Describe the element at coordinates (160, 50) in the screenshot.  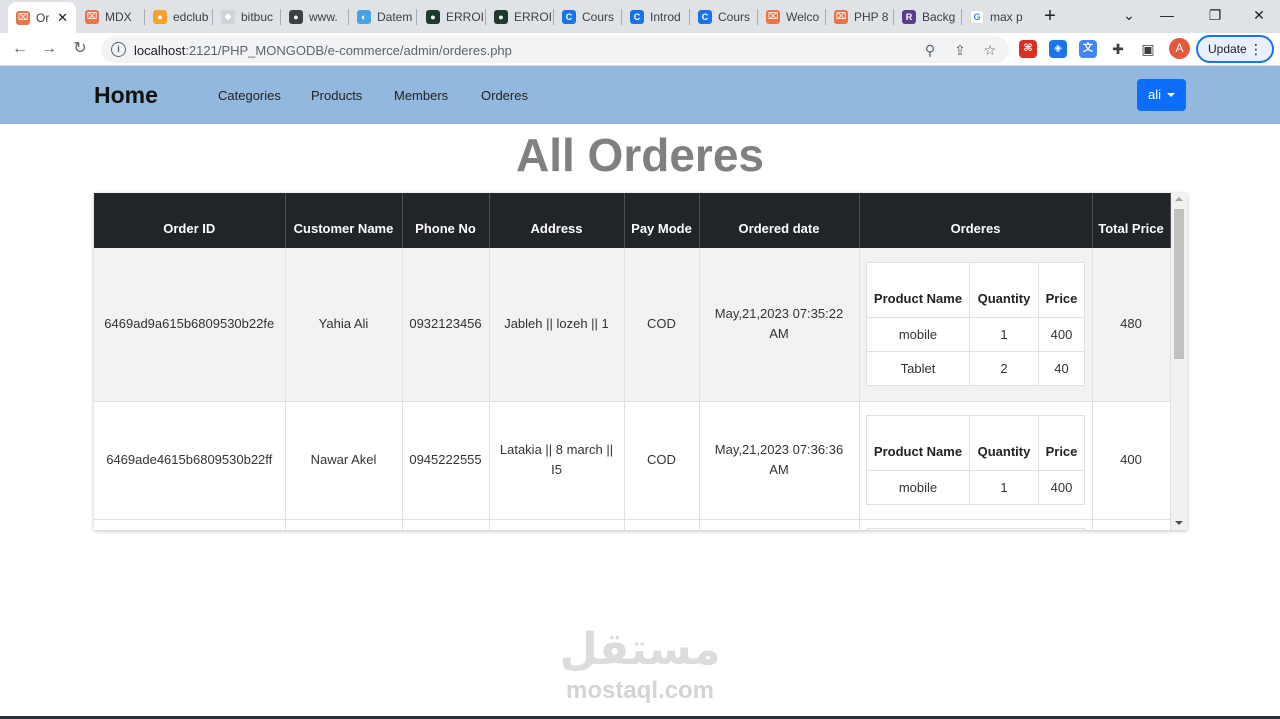
I see `url-host: localhost` at that location.